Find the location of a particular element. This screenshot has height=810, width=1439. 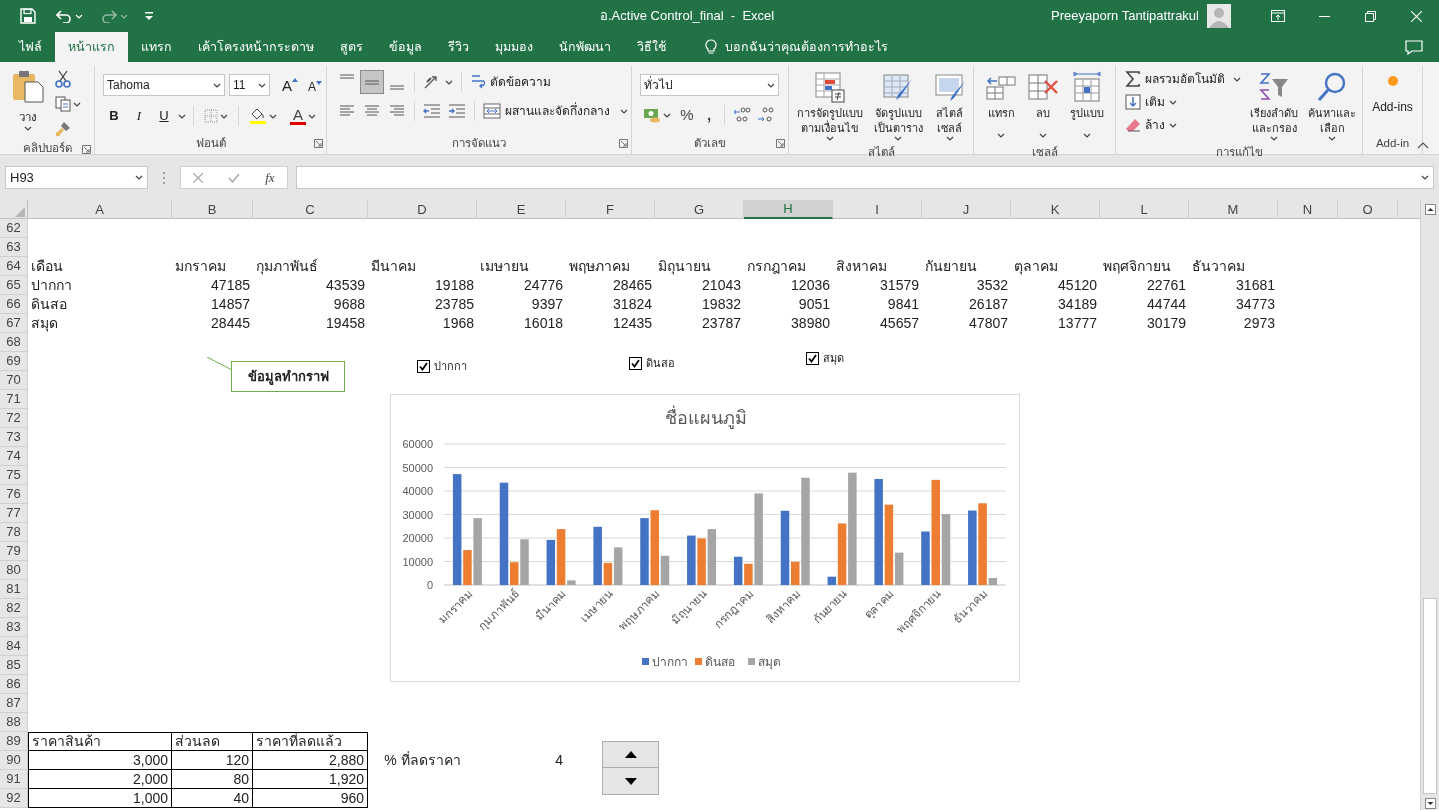

column-header: L is located at coordinates (1144, 209).